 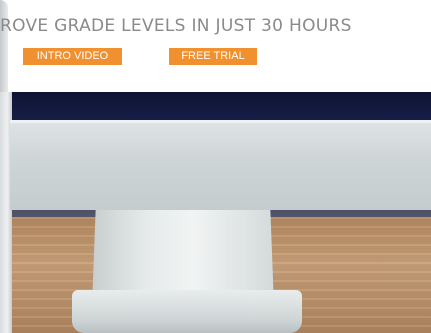 I want to click on intro-video-button: INTRO VIDEO, so click(x=72, y=56).